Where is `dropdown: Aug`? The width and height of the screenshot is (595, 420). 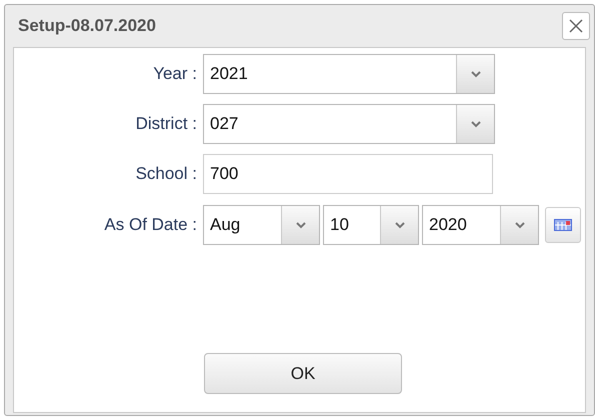
dropdown: Aug is located at coordinates (261, 225).